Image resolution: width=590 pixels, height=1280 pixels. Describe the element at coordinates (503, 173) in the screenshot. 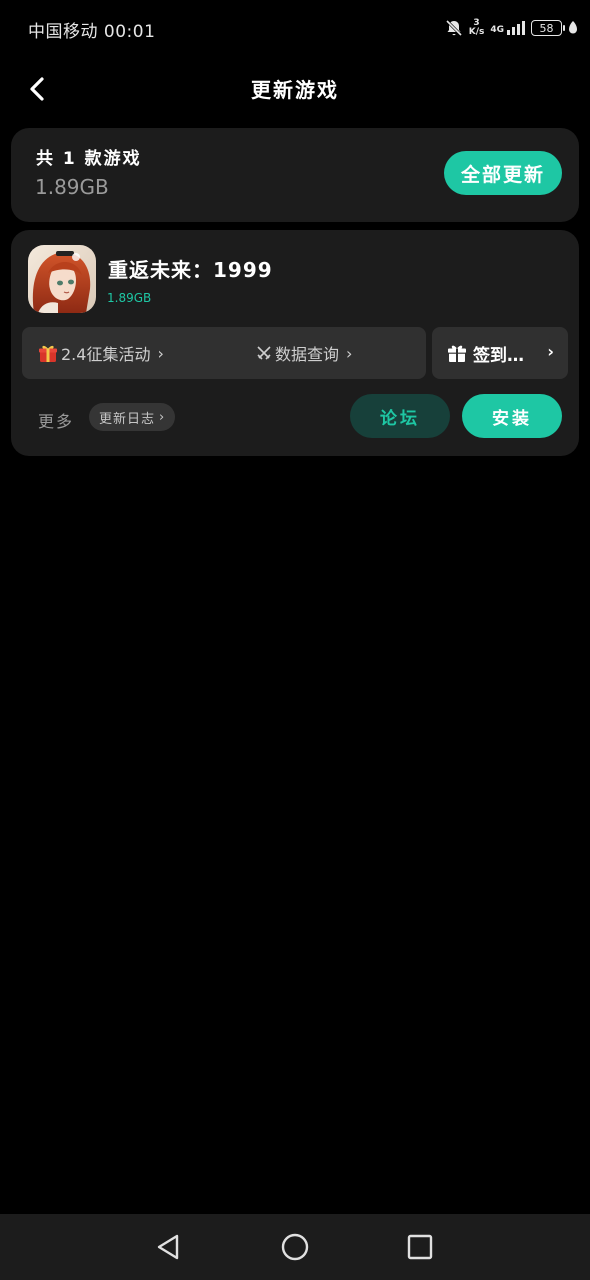

I see `update-all-button: 全部更新` at that location.